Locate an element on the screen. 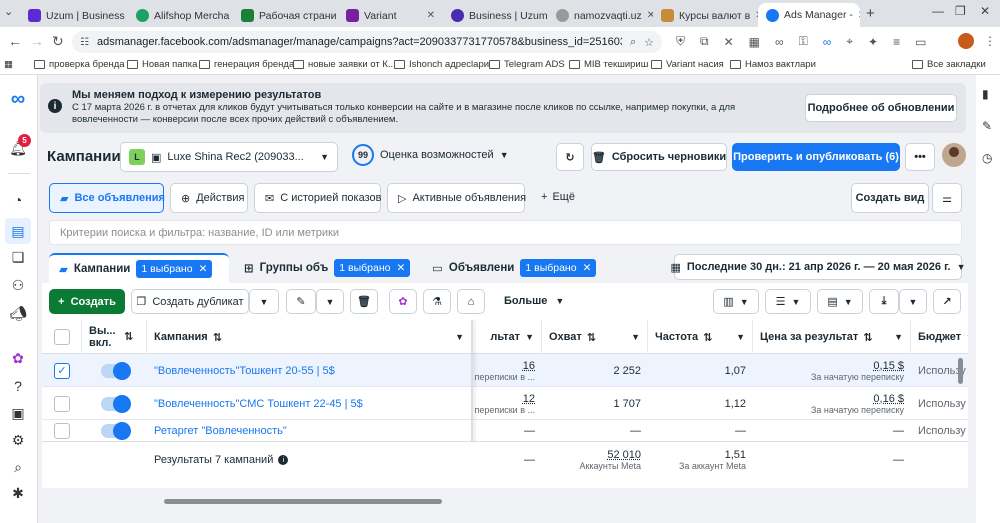 The width and height of the screenshot is (1000, 523). tag-button: ⌂ is located at coordinates (471, 301).